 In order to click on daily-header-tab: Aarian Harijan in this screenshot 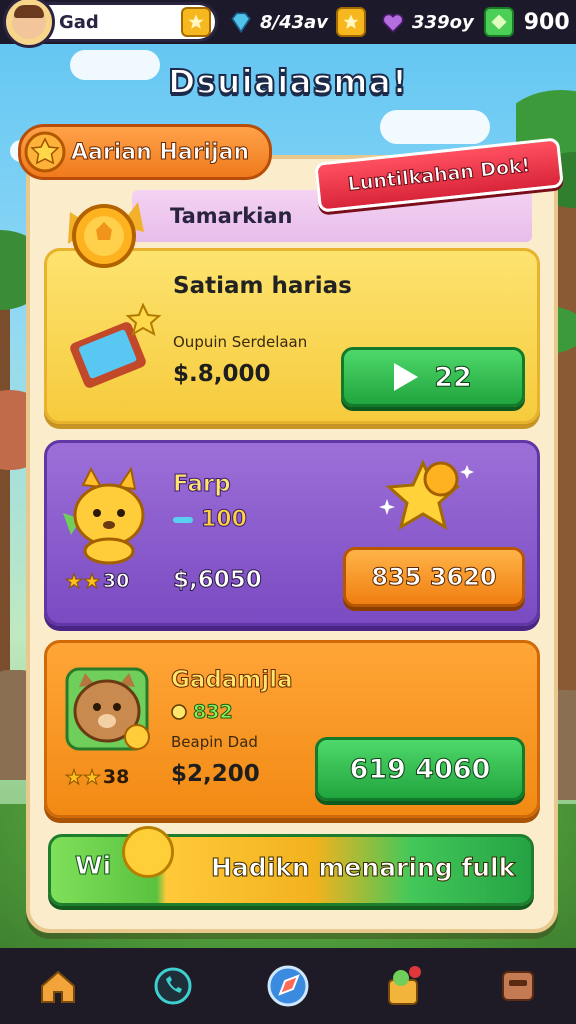, I will do `click(145, 152)`.